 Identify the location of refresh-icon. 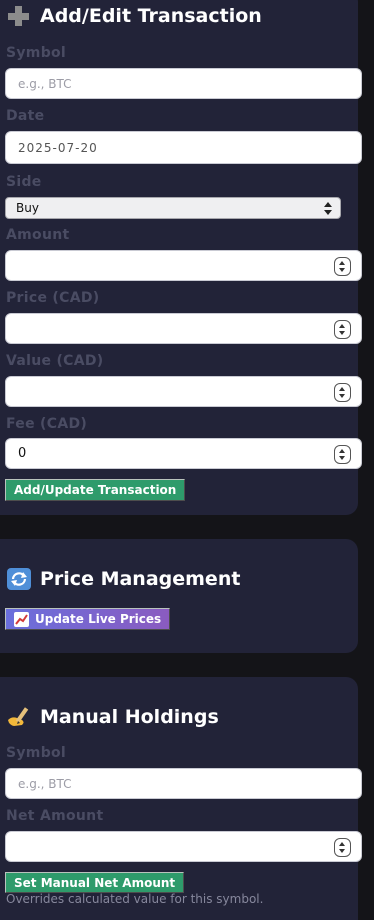
(19, 579).